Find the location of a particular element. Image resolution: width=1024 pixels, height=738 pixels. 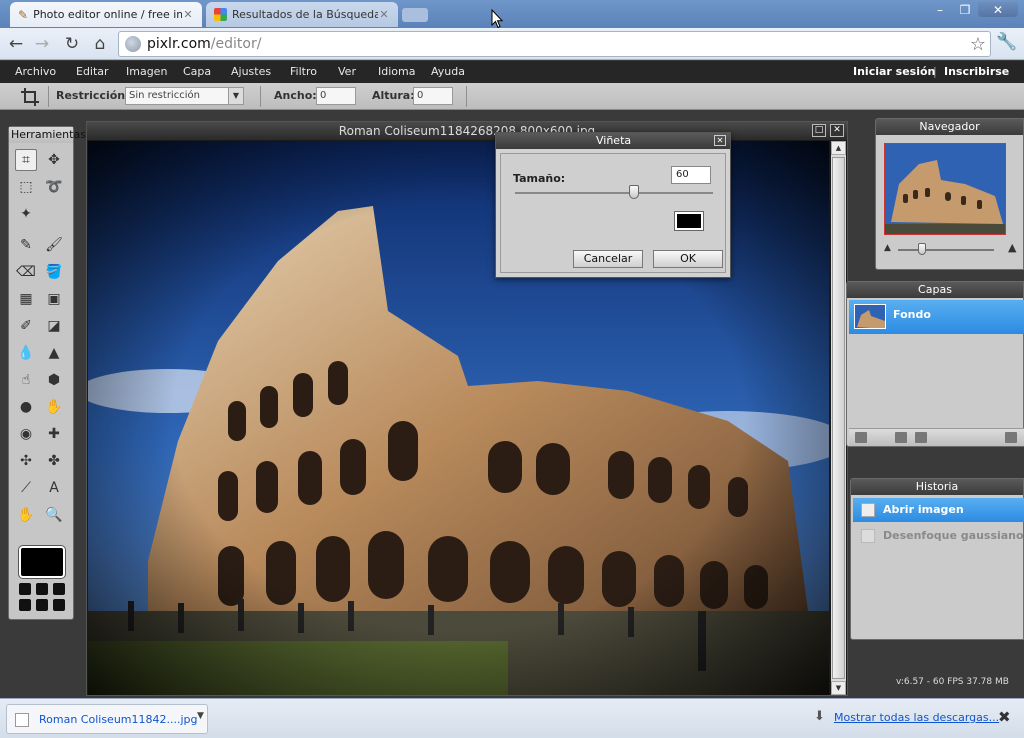

sponge-icon: ⬢ is located at coordinates (54, 380).